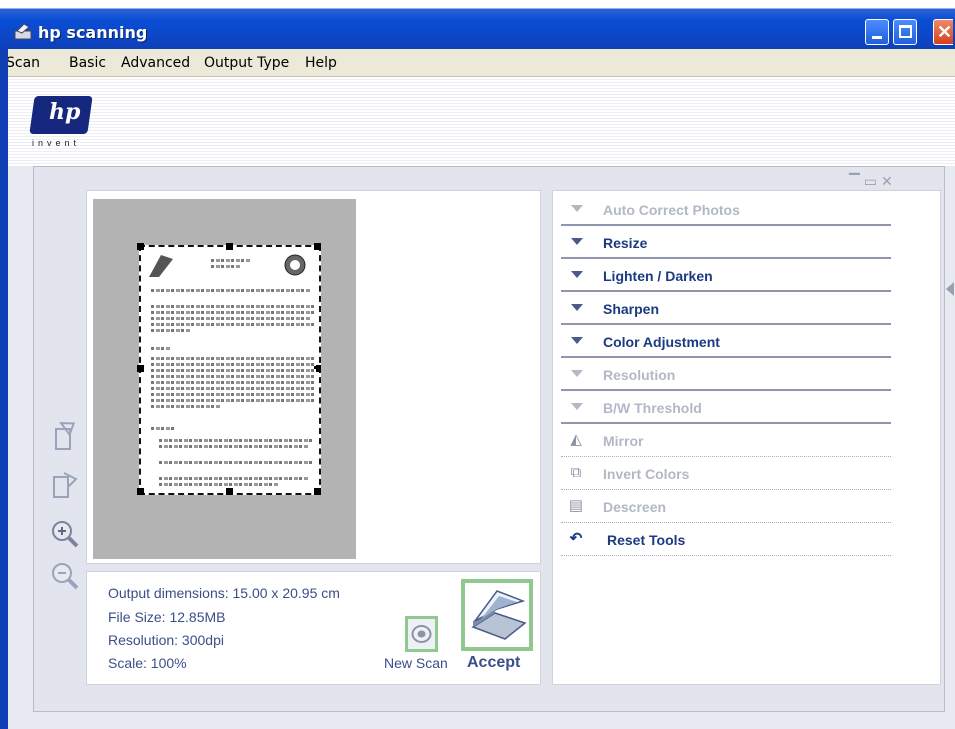  Describe the element at coordinates (481, 122) in the screenshot. I see `header-banner: hp invent` at that location.